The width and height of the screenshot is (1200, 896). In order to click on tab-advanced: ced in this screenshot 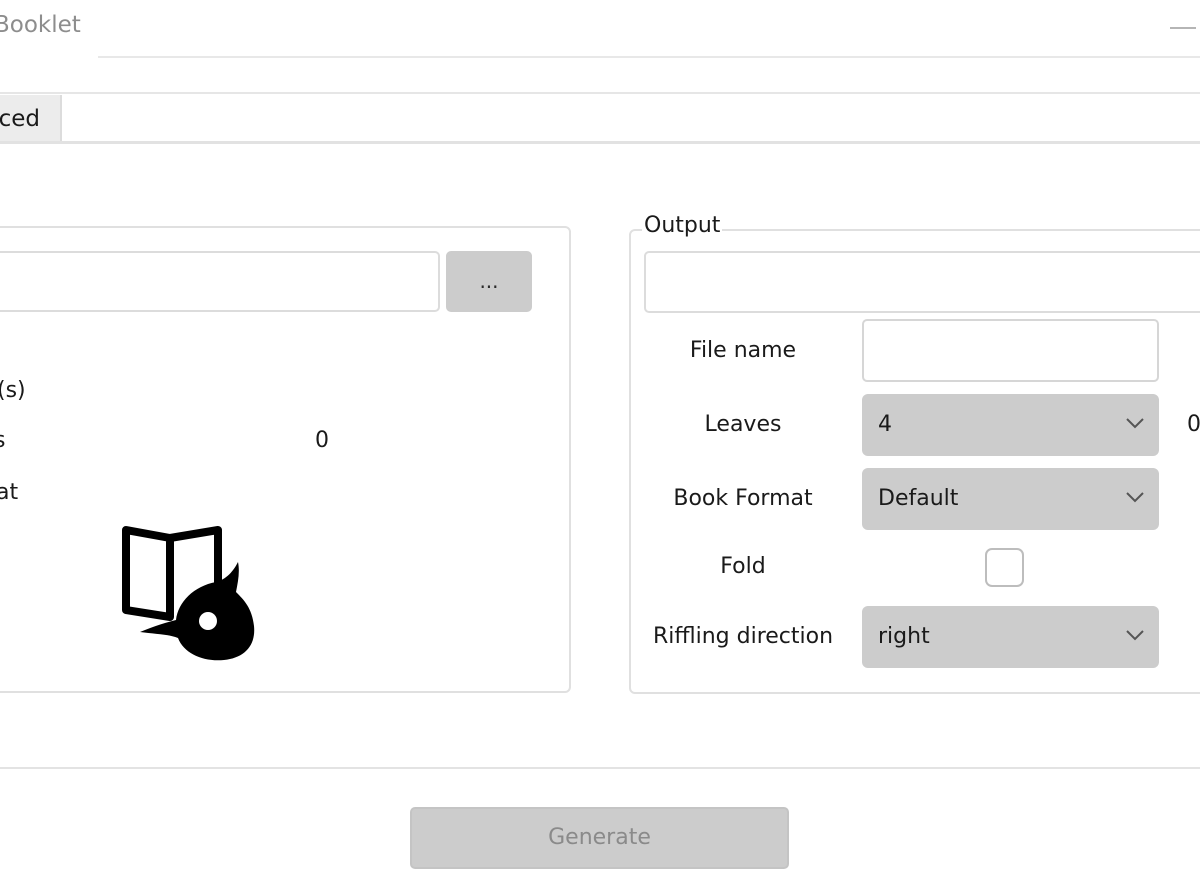, I will do `click(31, 118)`.